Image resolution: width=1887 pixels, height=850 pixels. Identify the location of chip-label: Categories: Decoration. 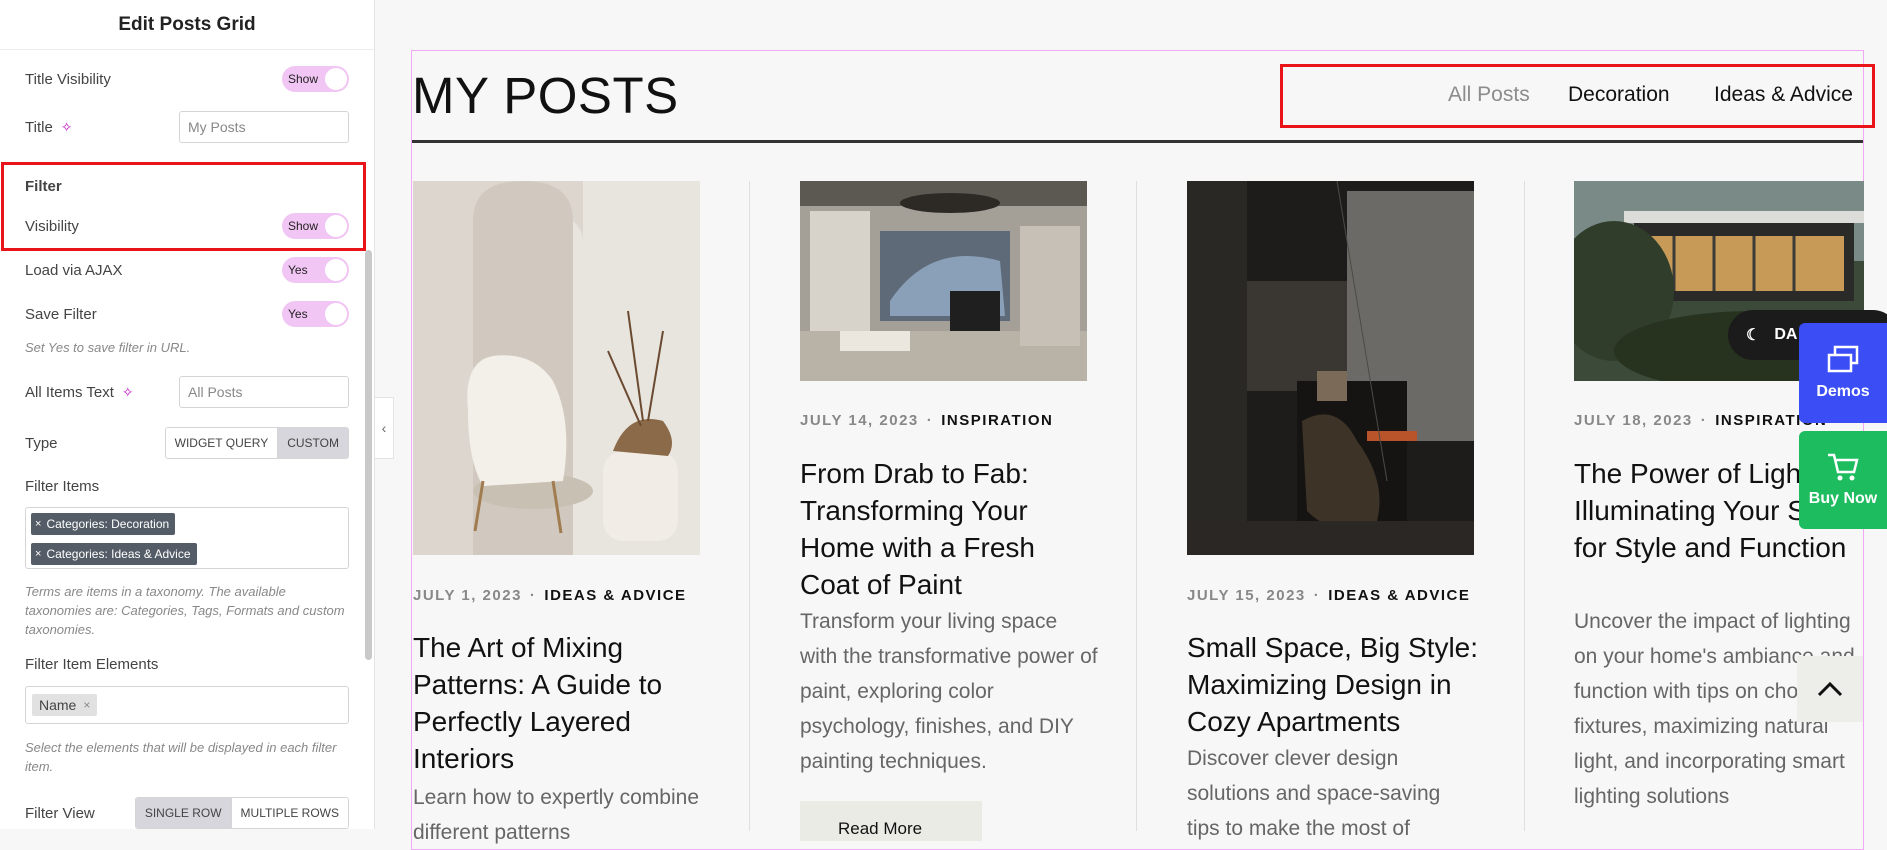
(108, 524).